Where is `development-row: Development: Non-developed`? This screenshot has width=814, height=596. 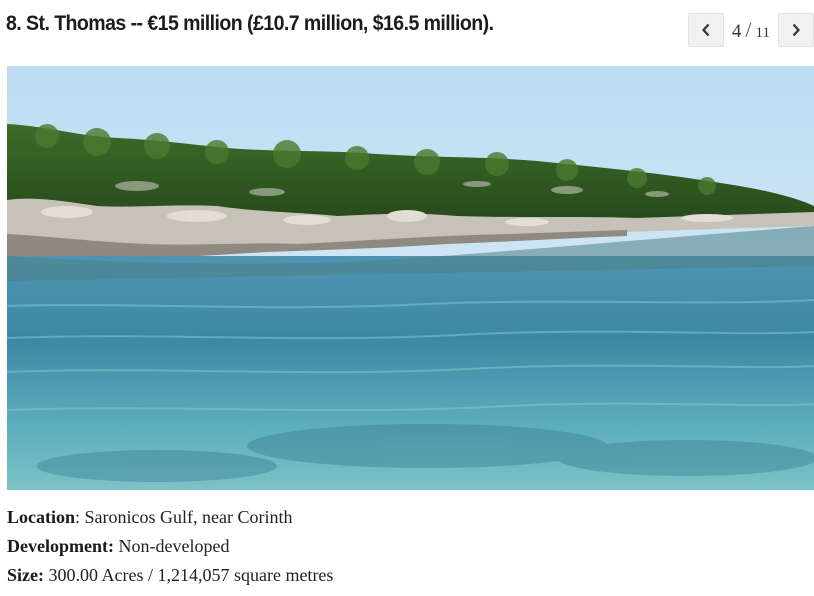 development-row: Development: Non-developed is located at coordinates (170, 546).